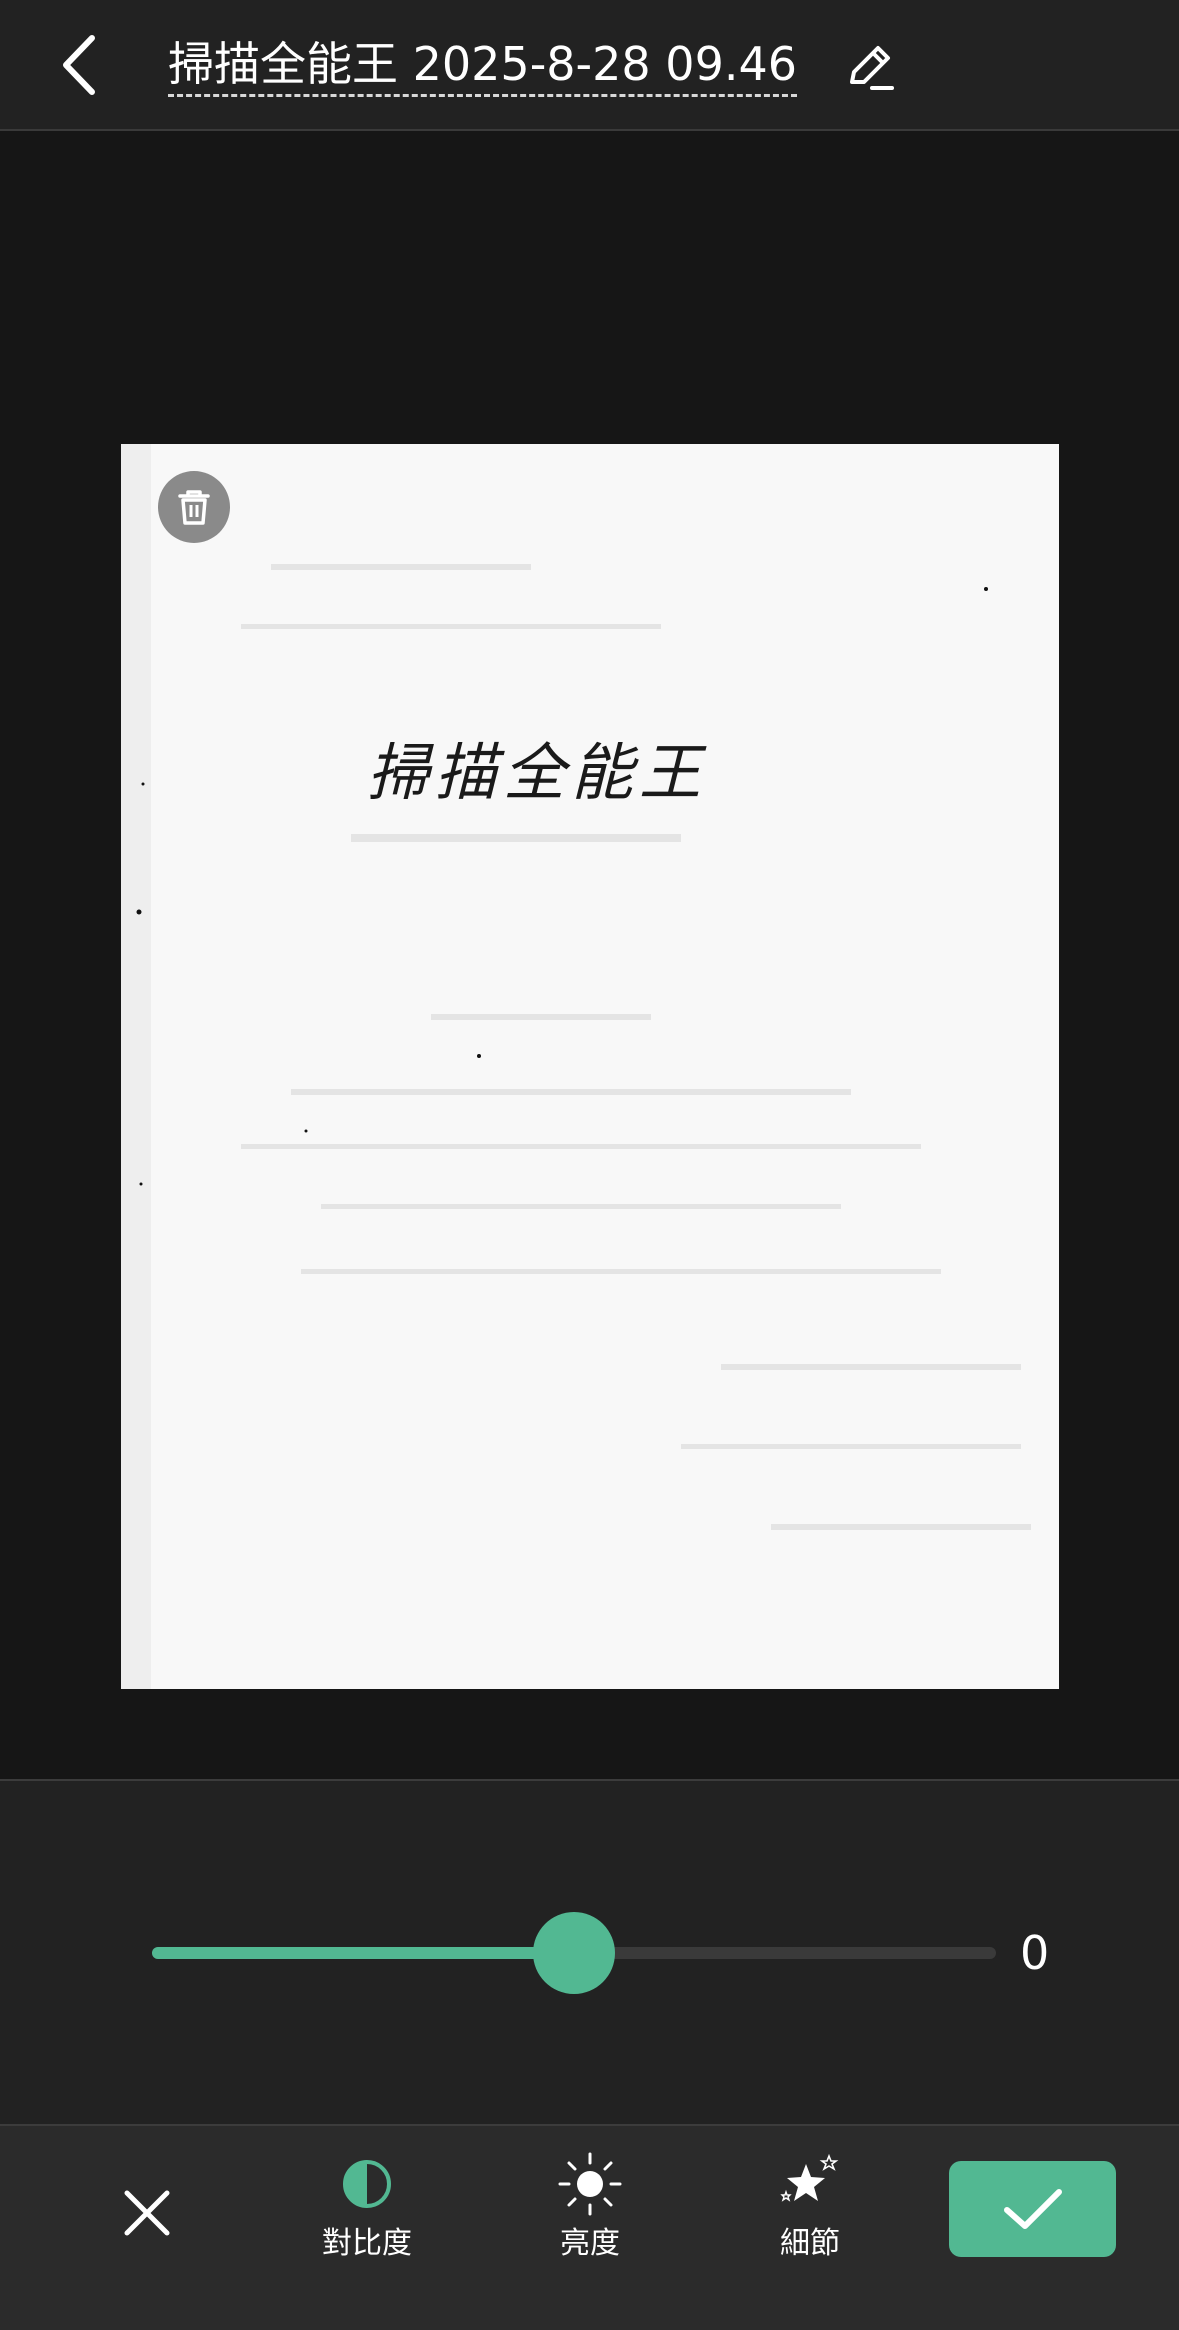 This screenshot has width=1179, height=2330. Describe the element at coordinates (810, 2243) in the screenshot. I see `detail-label: 細節` at that location.